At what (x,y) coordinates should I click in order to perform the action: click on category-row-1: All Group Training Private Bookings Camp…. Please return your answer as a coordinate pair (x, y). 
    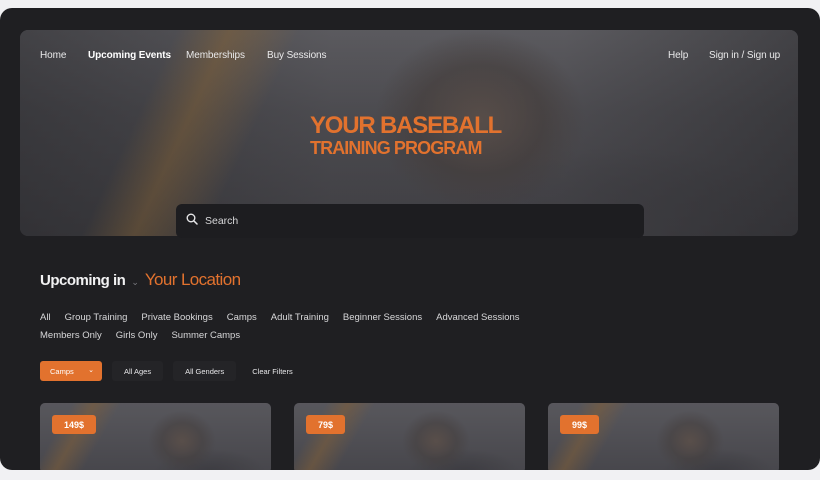
    Looking at the image, I should click on (320, 317).